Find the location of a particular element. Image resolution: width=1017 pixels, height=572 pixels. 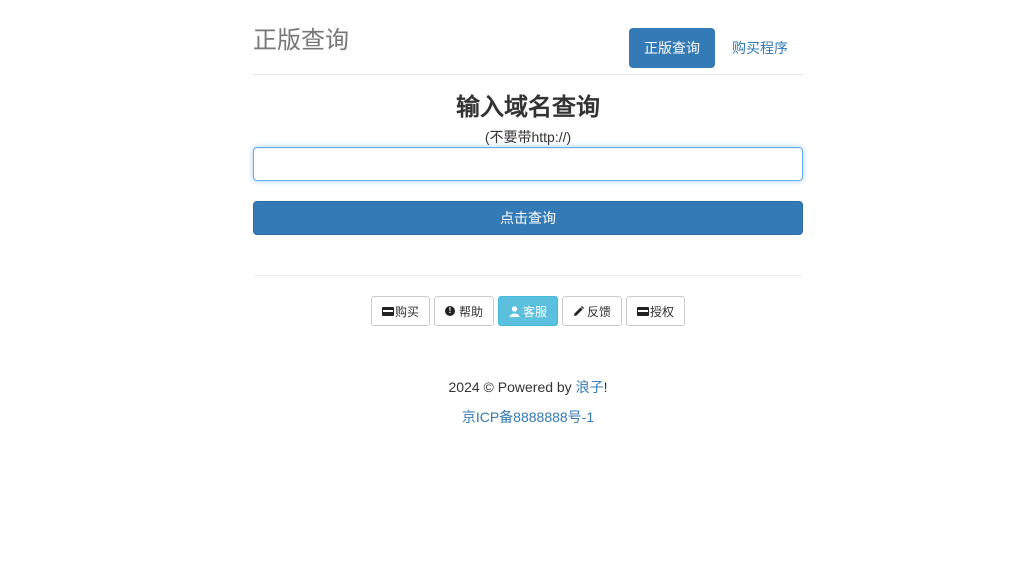

nav-pills: 正版查询 购买程序 is located at coordinates (716, 48).